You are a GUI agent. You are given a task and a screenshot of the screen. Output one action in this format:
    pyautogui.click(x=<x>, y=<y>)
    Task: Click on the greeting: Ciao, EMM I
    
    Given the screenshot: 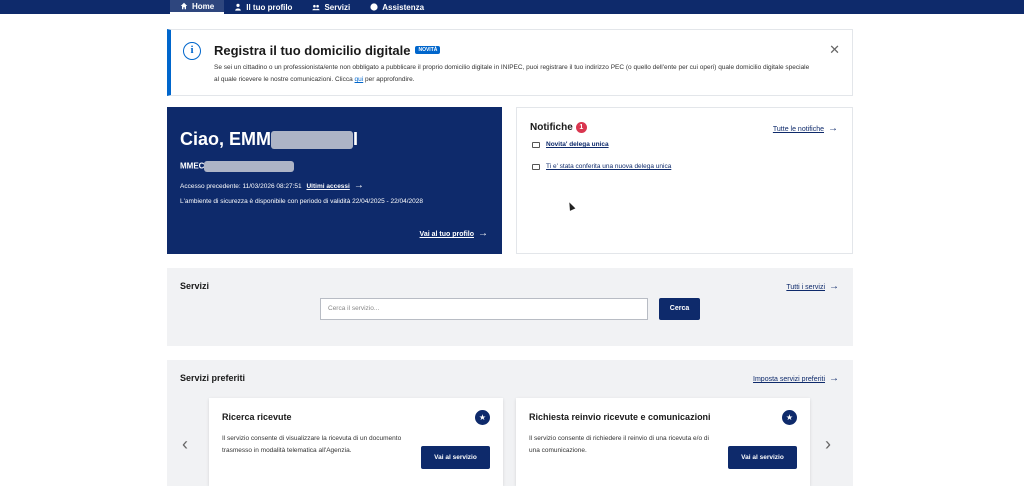 What is the action you would take?
    pyautogui.click(x=269, y=139)
    